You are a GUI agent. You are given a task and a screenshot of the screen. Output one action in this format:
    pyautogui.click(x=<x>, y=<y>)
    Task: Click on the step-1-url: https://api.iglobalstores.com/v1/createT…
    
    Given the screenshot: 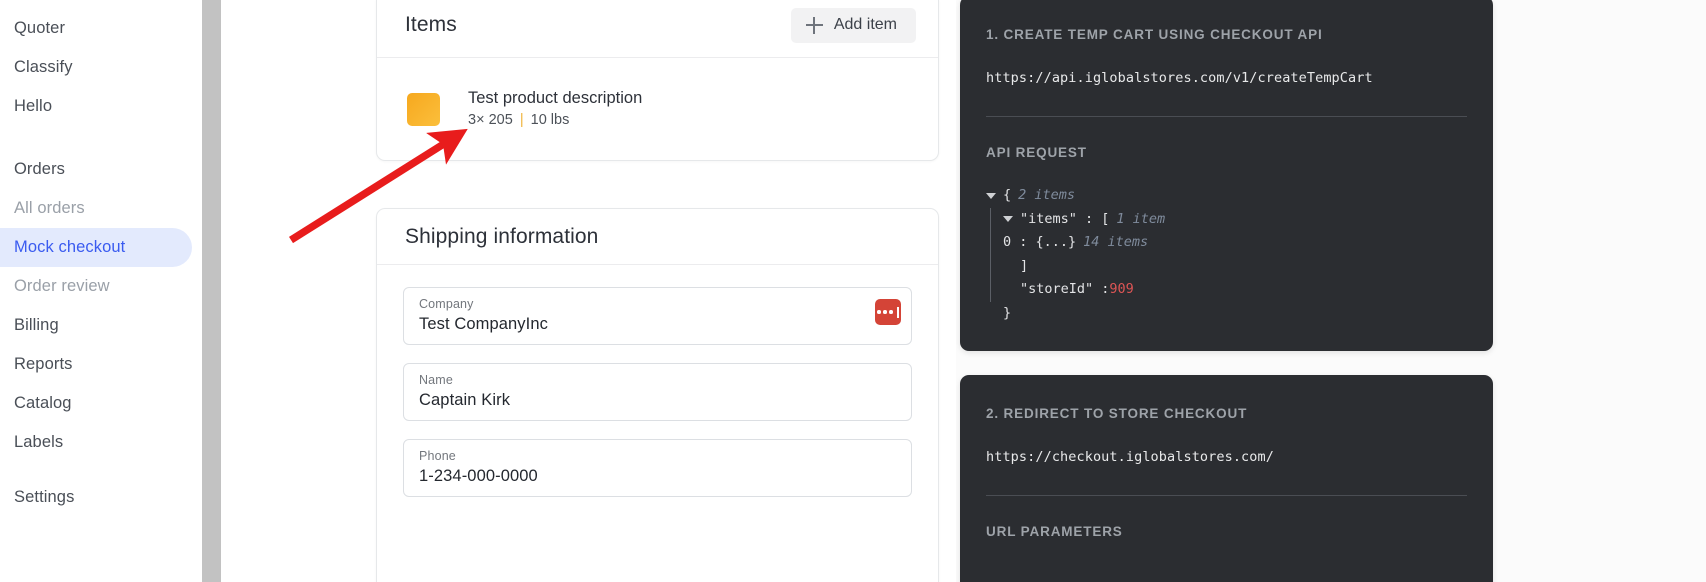 What is the action you would take?
    pyautogui.click(x=1179, y=78)
    